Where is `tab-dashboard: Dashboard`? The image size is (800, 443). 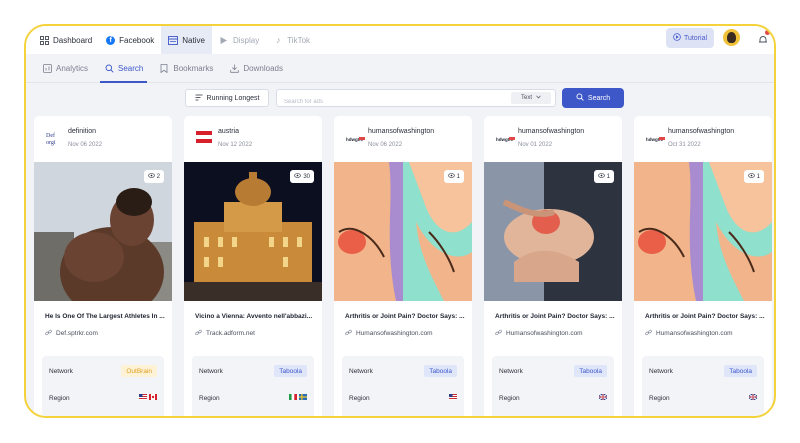 tab-dashboard: Dashboard is located at coordinates (65, 40).